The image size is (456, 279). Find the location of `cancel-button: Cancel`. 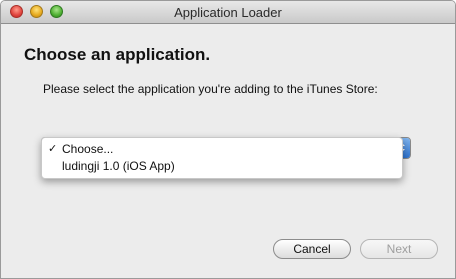

cancel-button: Cancel is located at coordinates (312, 249).